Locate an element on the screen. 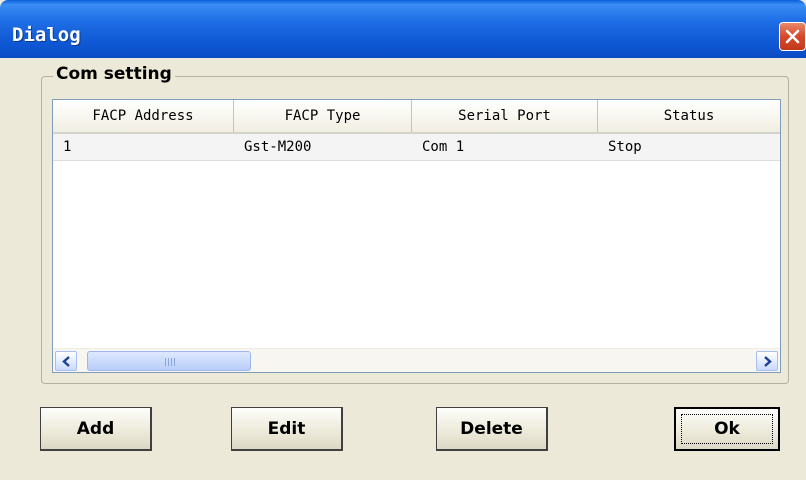 This screenshot has width=806, height=480. horizontal-scrollbar is located at coordinates (416, 360).